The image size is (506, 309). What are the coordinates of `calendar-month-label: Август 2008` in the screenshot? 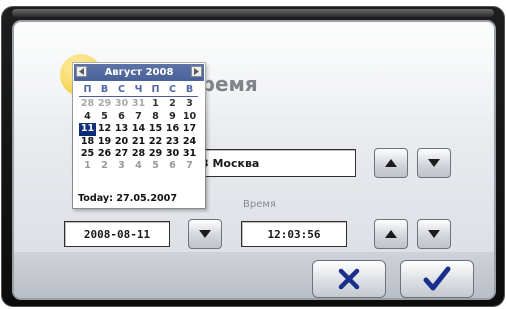 It's located at (139, 72).